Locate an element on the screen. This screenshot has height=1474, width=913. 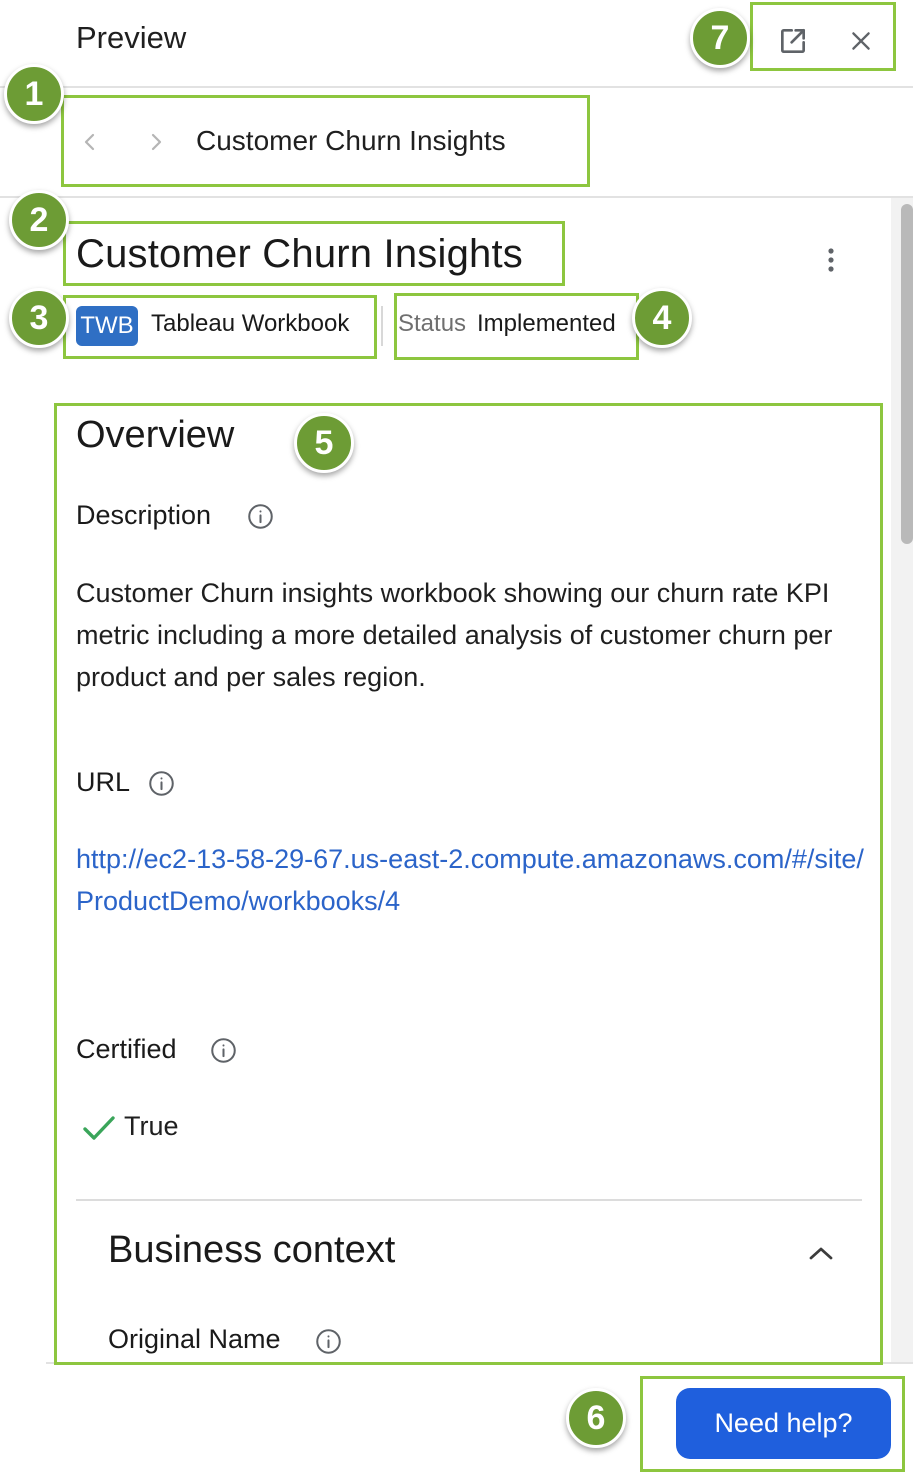
callout-badge-6: 6 is located at coordinates (596, 1418).